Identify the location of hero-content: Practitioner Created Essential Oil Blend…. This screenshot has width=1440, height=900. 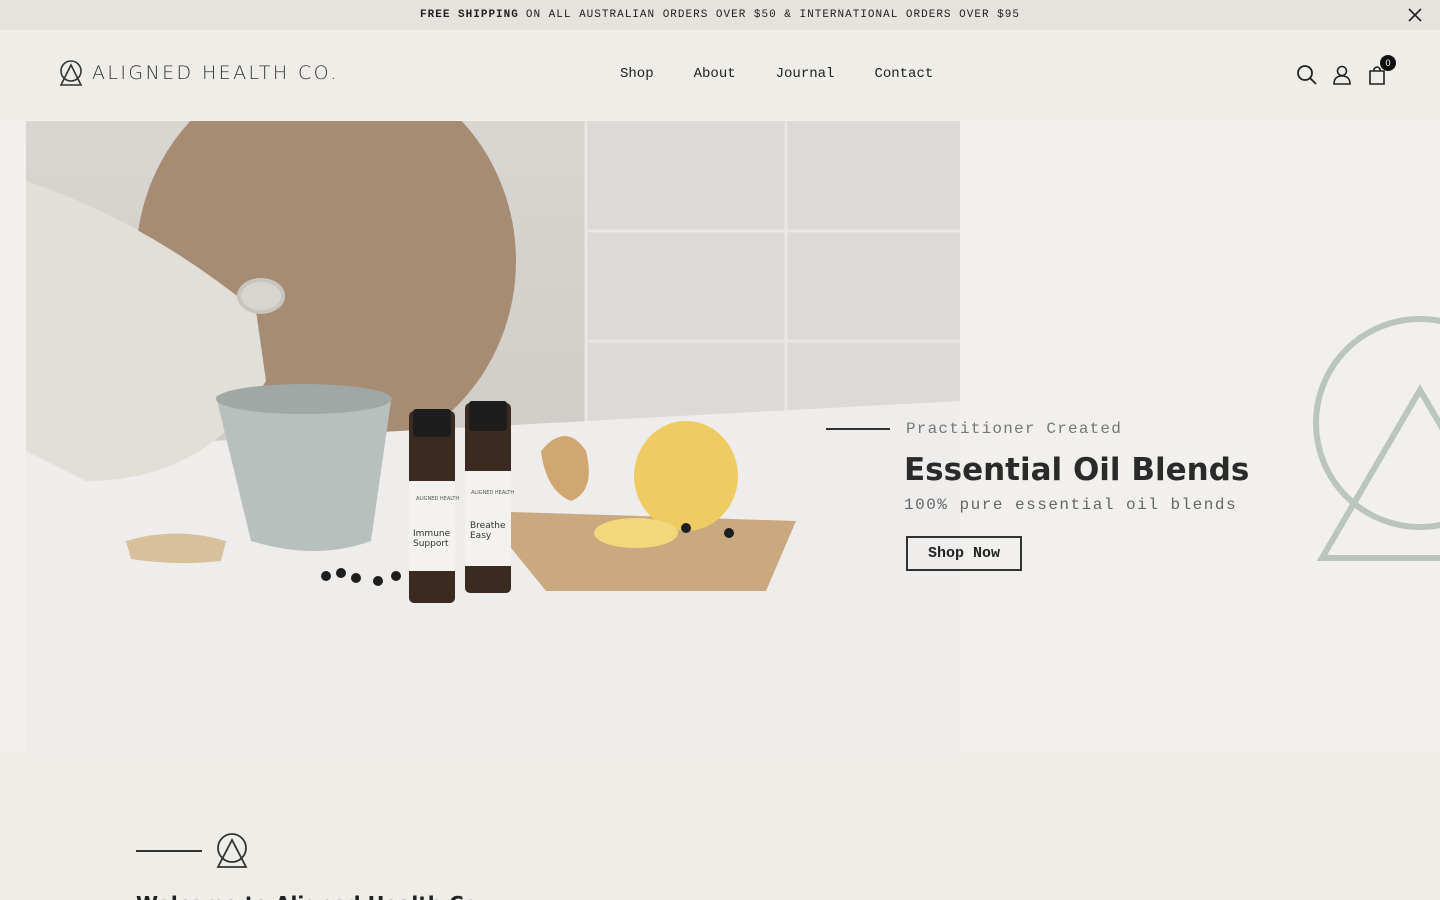
(1037, 495).